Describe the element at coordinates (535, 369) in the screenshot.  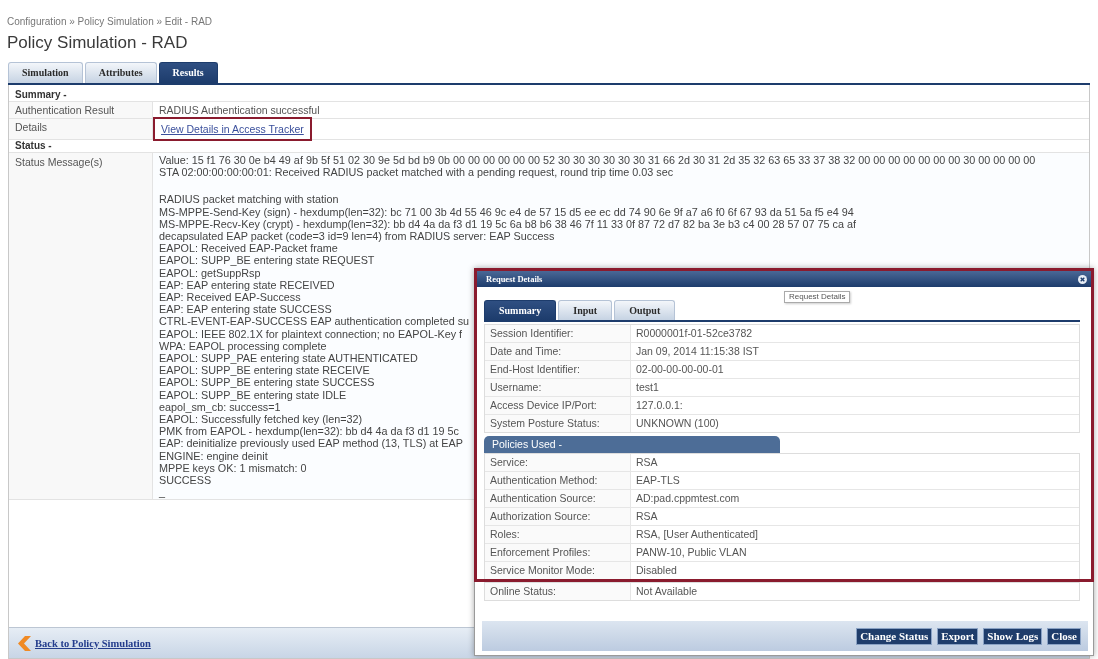
I see `field-label: End-Host Identifier:` at that location.